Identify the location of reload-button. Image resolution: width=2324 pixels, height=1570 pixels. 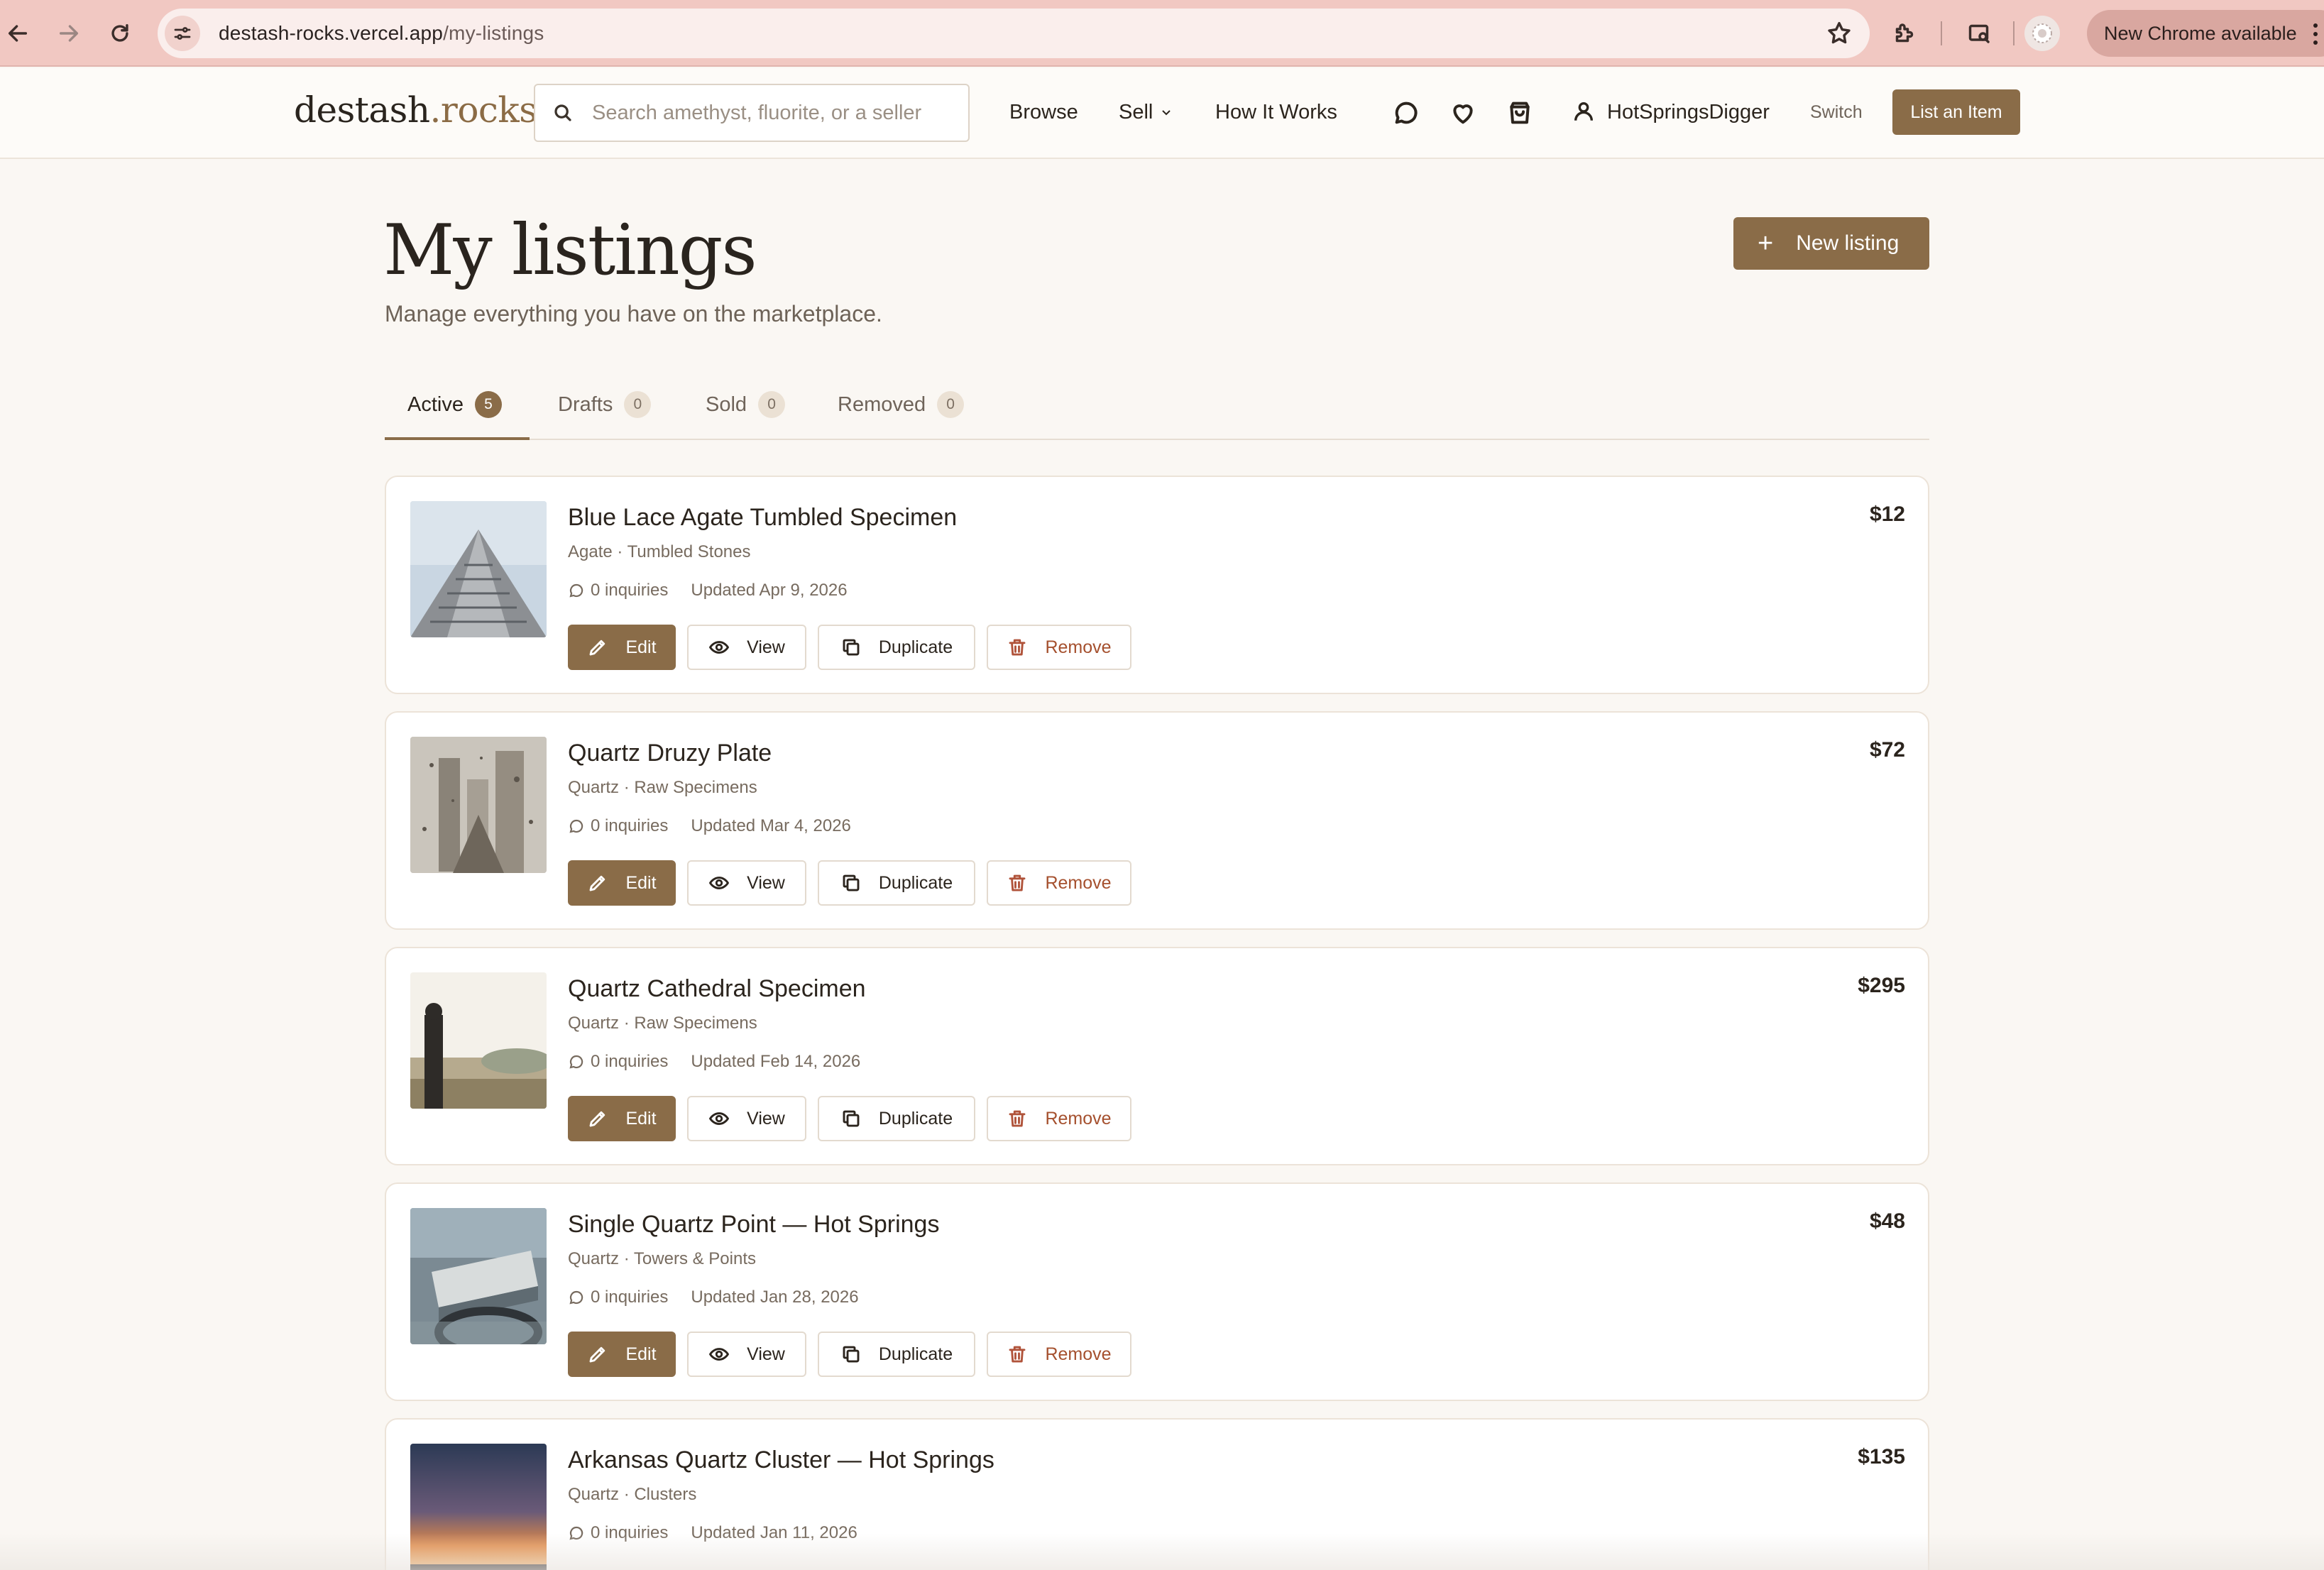
(120, 33).